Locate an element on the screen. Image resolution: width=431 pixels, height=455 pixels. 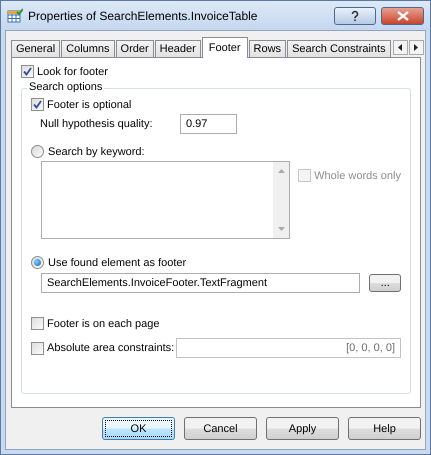
scroll-left-button is located at coordinates (400, 47).